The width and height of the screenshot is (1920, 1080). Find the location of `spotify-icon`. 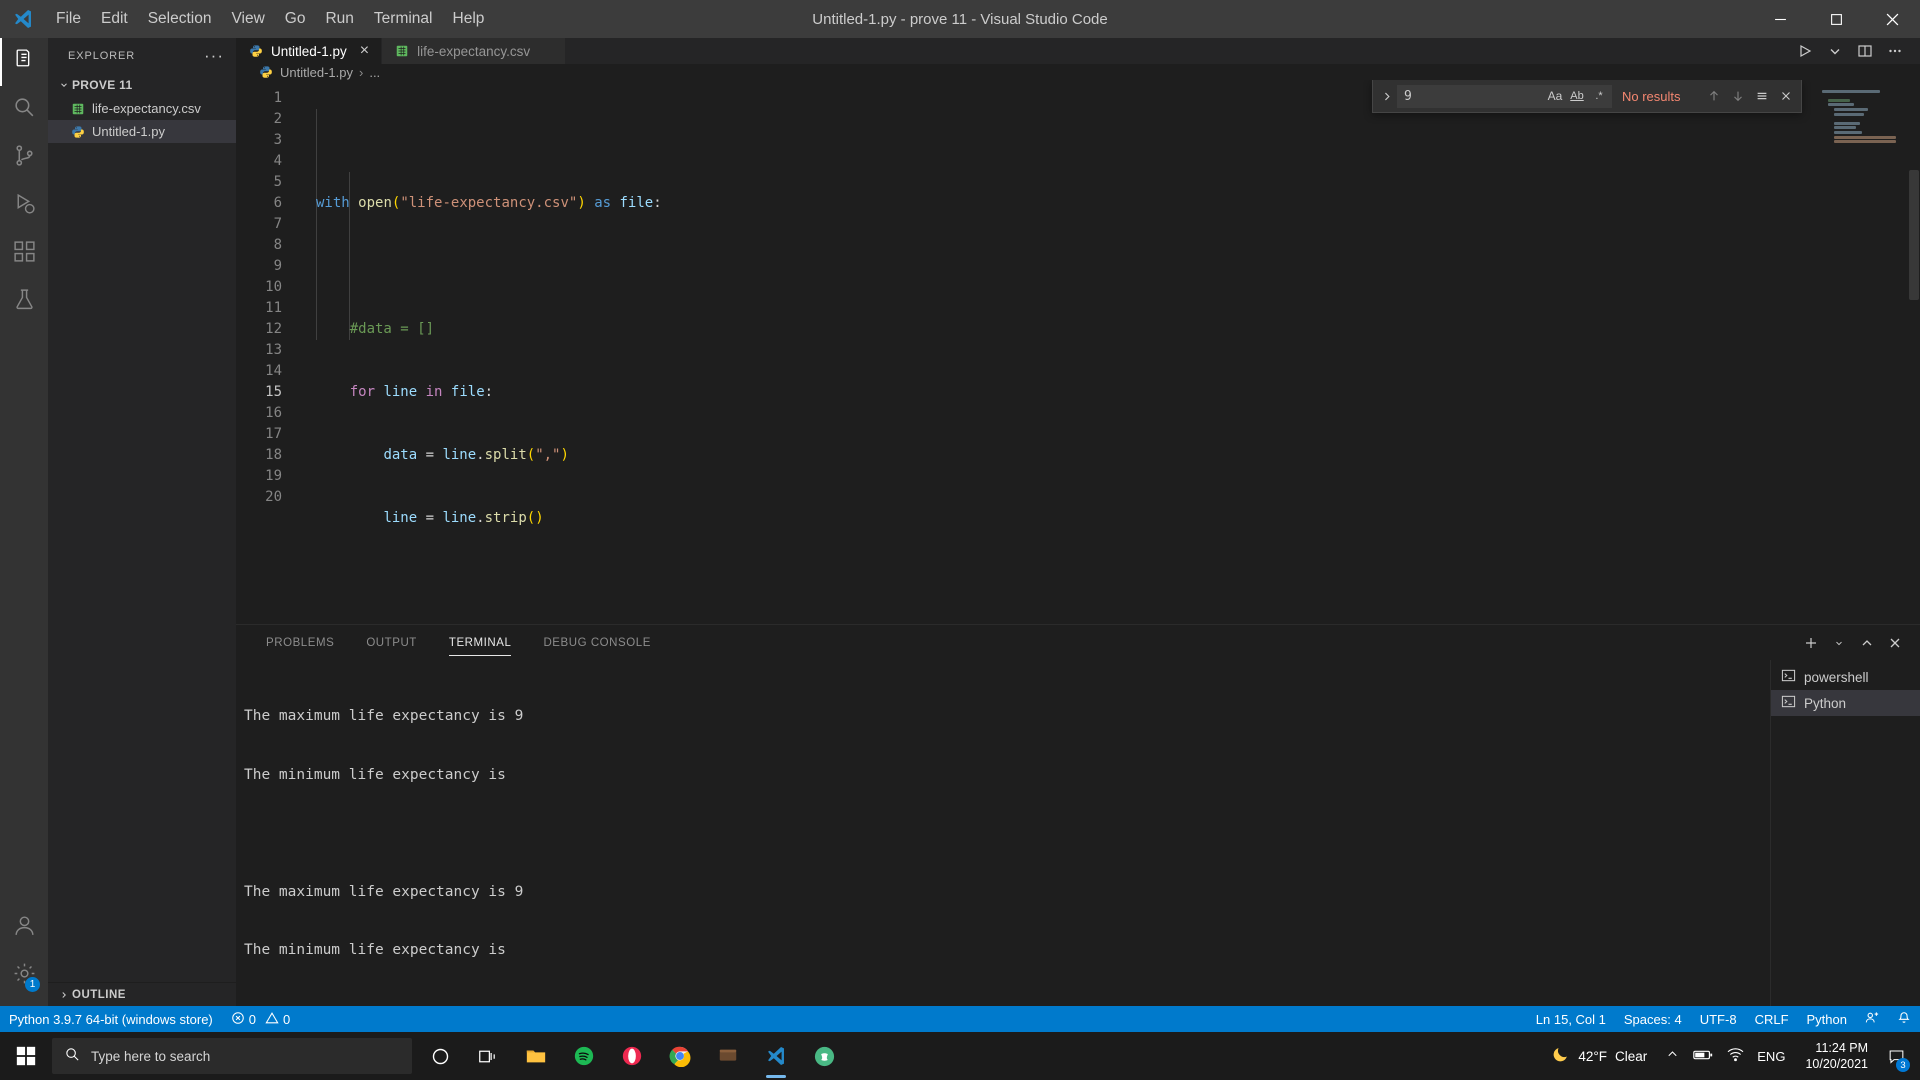

spotify-icon is located at coordinates (584, 1056).